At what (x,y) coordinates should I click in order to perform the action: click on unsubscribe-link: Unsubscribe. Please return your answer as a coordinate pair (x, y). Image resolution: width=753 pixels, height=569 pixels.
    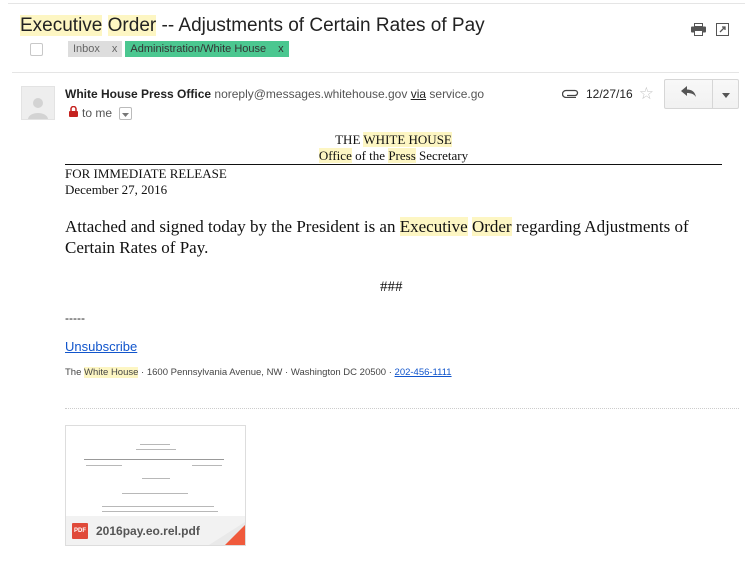
    Looking at the image, I should click on (101, 346).